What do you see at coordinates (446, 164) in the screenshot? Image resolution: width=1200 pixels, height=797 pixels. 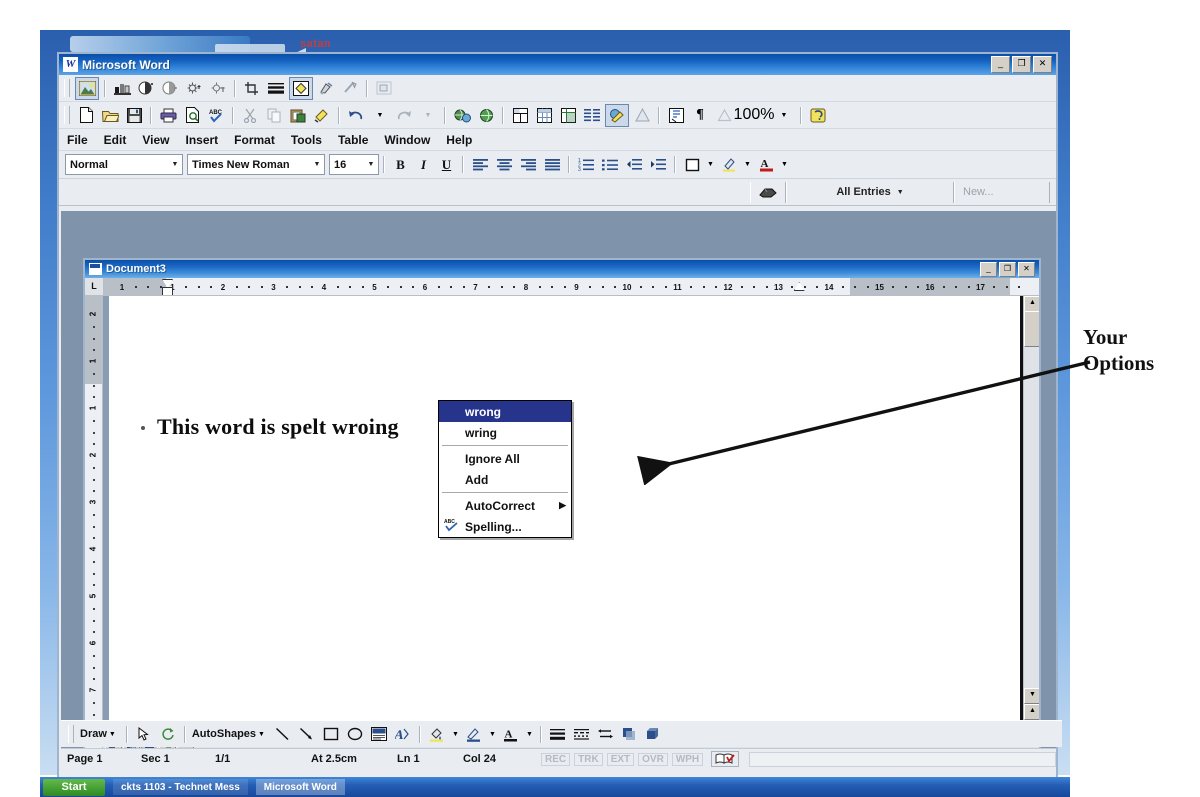 I see `underline-button: U` at bounding box center [446, 164].